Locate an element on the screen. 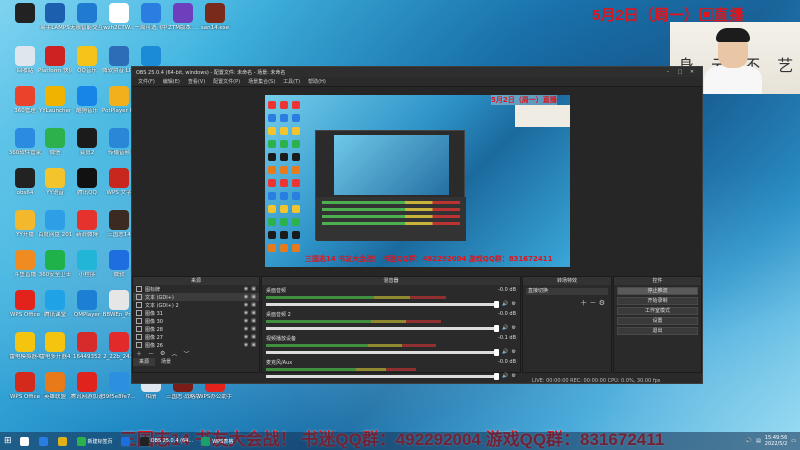  desktop-icon: 360管理 is located at coordinates (25, 100).